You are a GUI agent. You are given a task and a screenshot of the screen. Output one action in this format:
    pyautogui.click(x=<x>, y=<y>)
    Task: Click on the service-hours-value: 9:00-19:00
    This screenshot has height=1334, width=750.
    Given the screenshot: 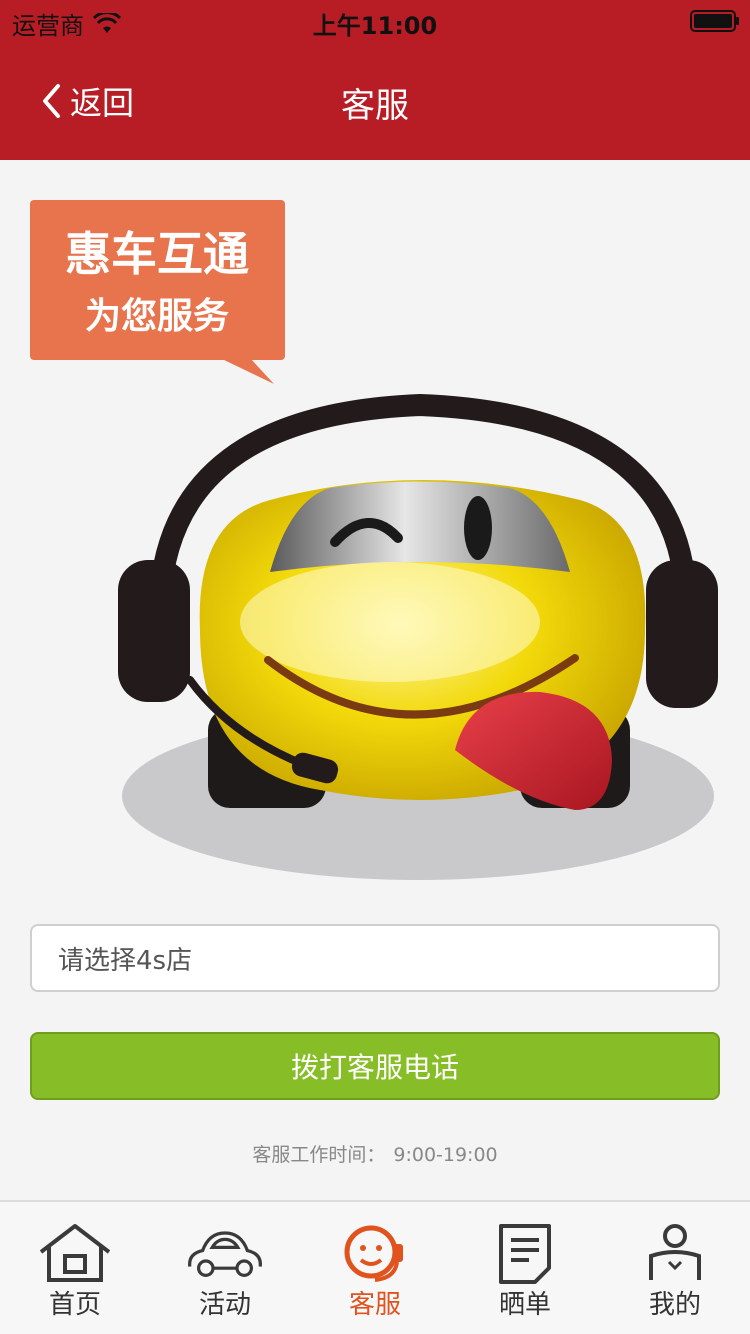 What is the action you would take?
    pyautogui.click(x=445, y=1155)
    